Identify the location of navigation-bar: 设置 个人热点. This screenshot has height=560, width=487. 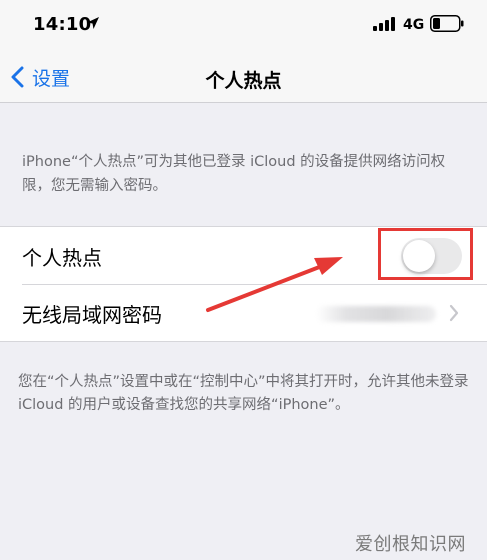
(243, 77).